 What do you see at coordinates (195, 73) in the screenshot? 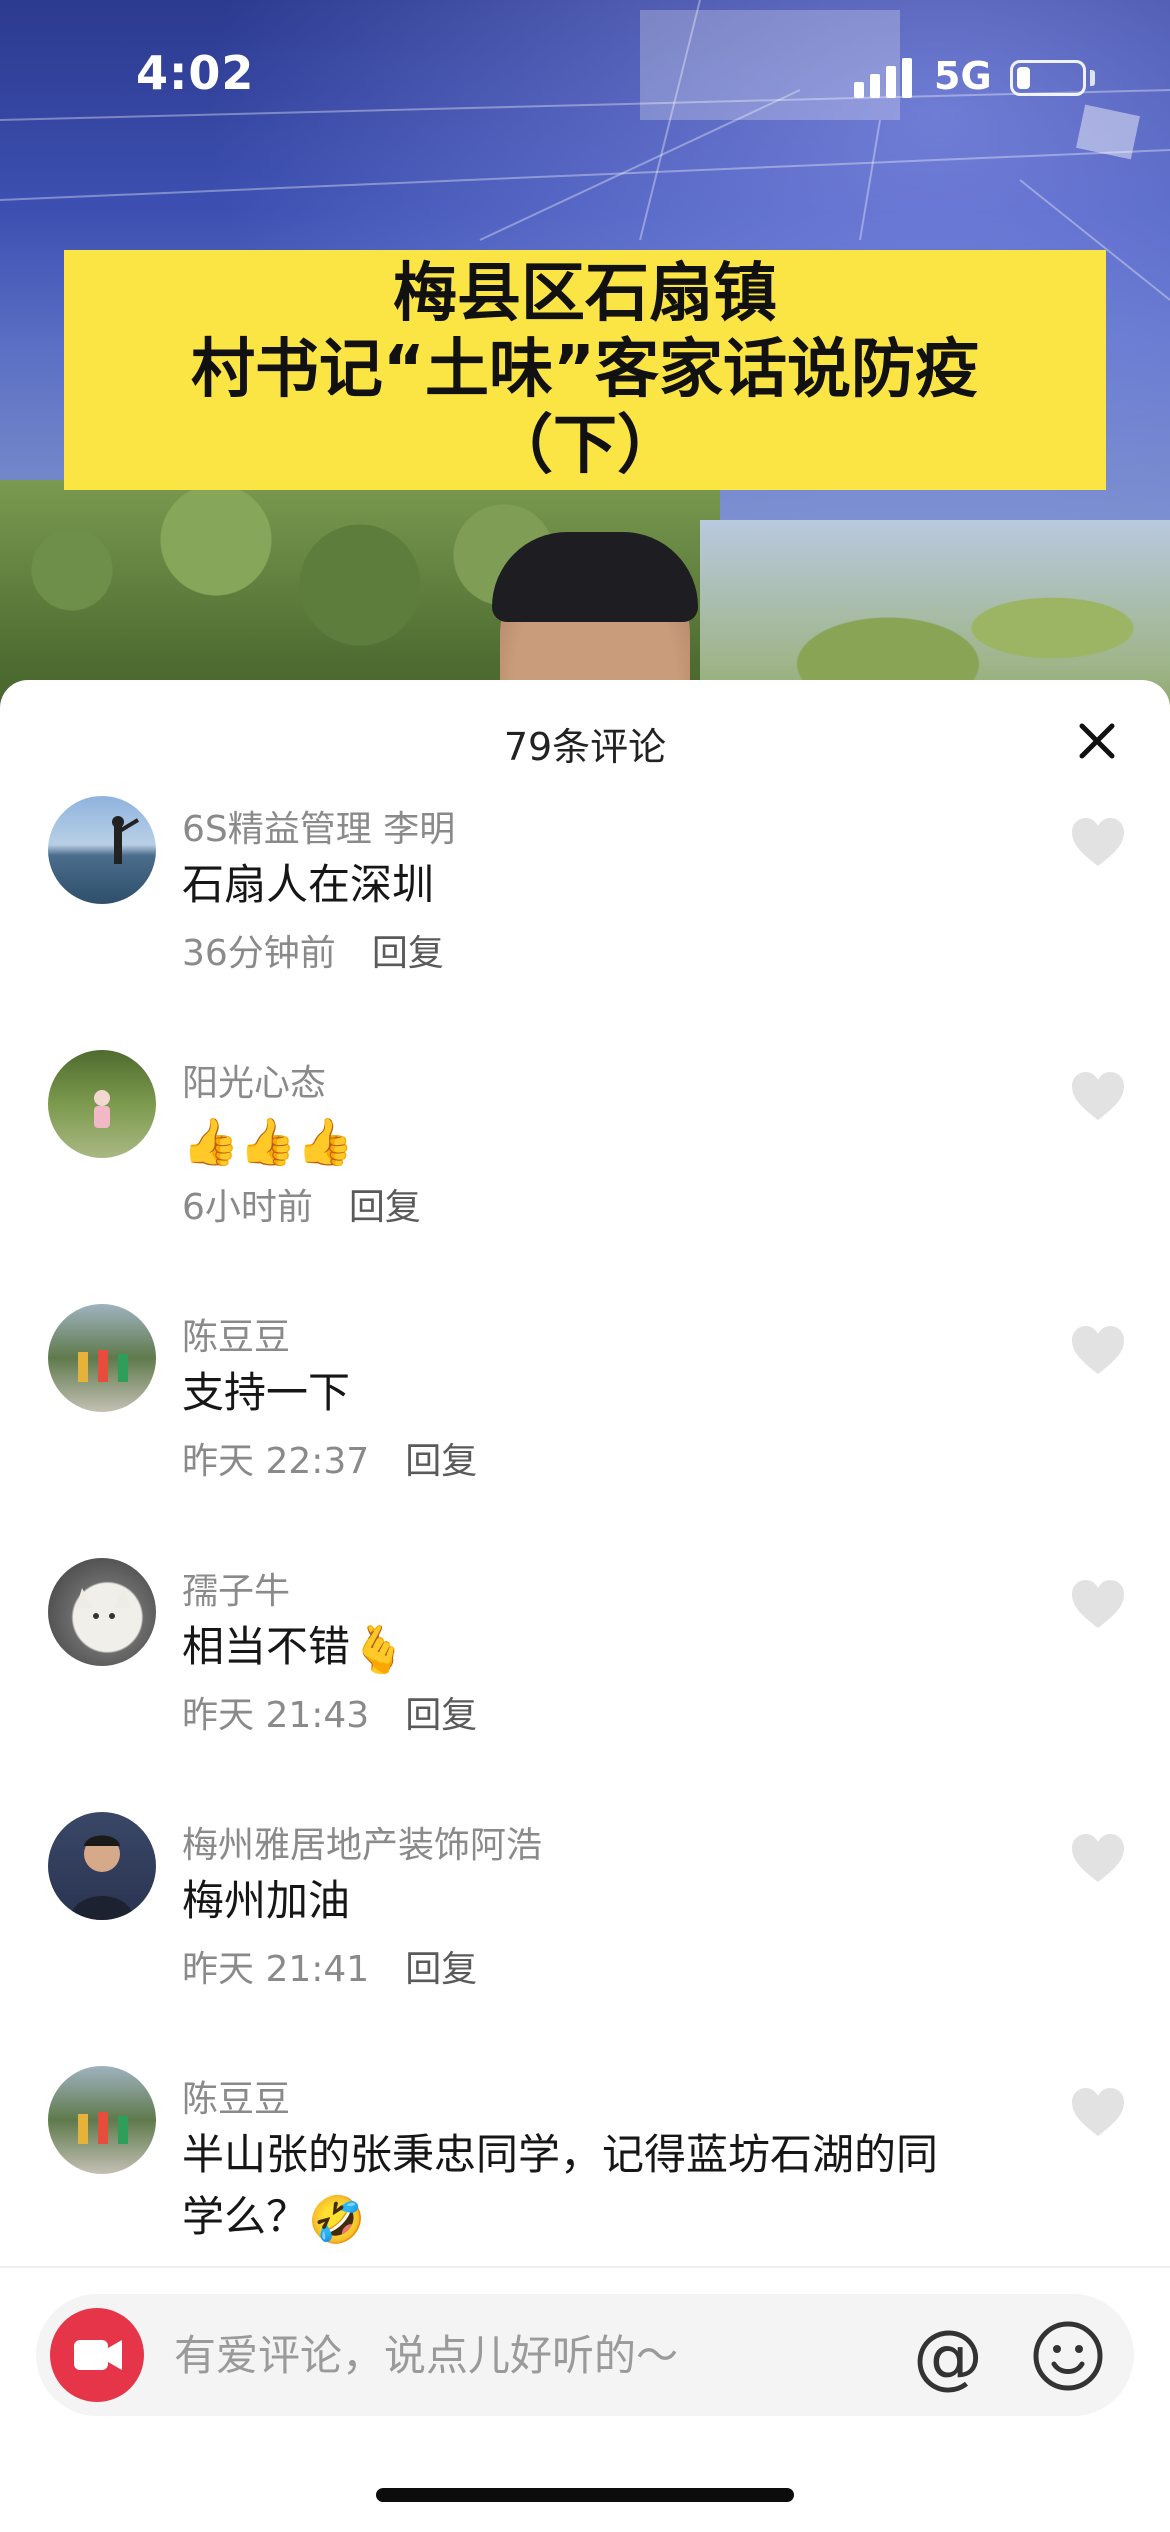
I see `status-time: 4:02` at bounding box center [195, 73].